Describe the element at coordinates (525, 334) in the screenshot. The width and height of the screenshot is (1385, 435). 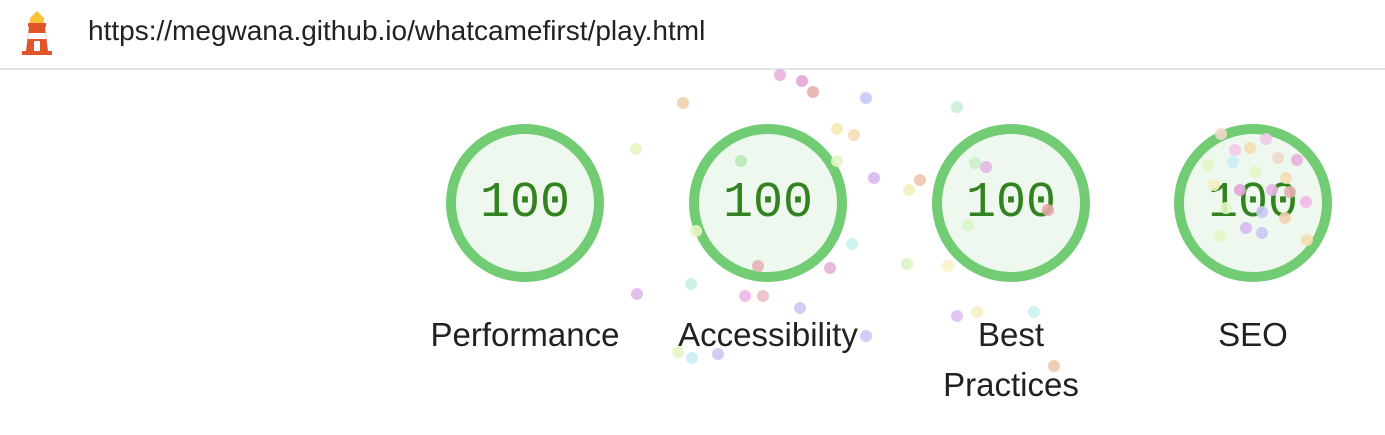
I see `gauge-label: Performance` at that location.